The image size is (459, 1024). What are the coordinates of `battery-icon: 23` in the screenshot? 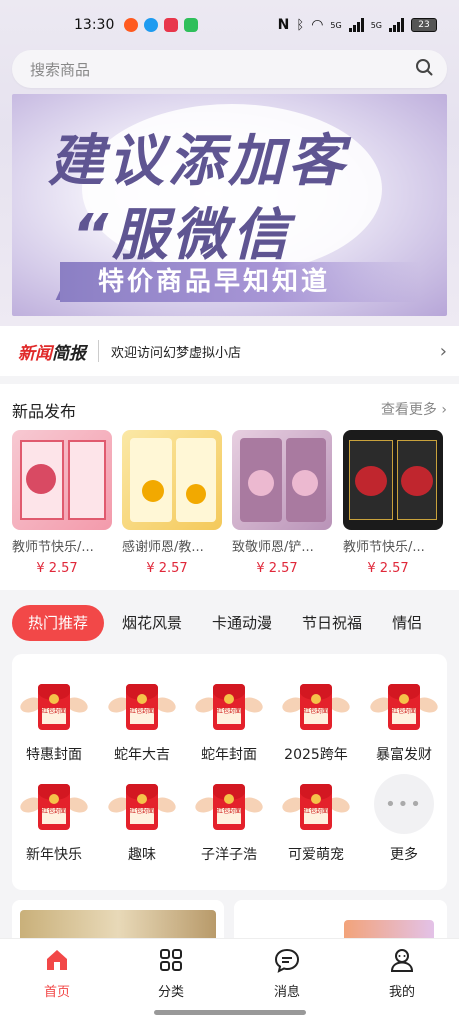 It's located at (424, 25).